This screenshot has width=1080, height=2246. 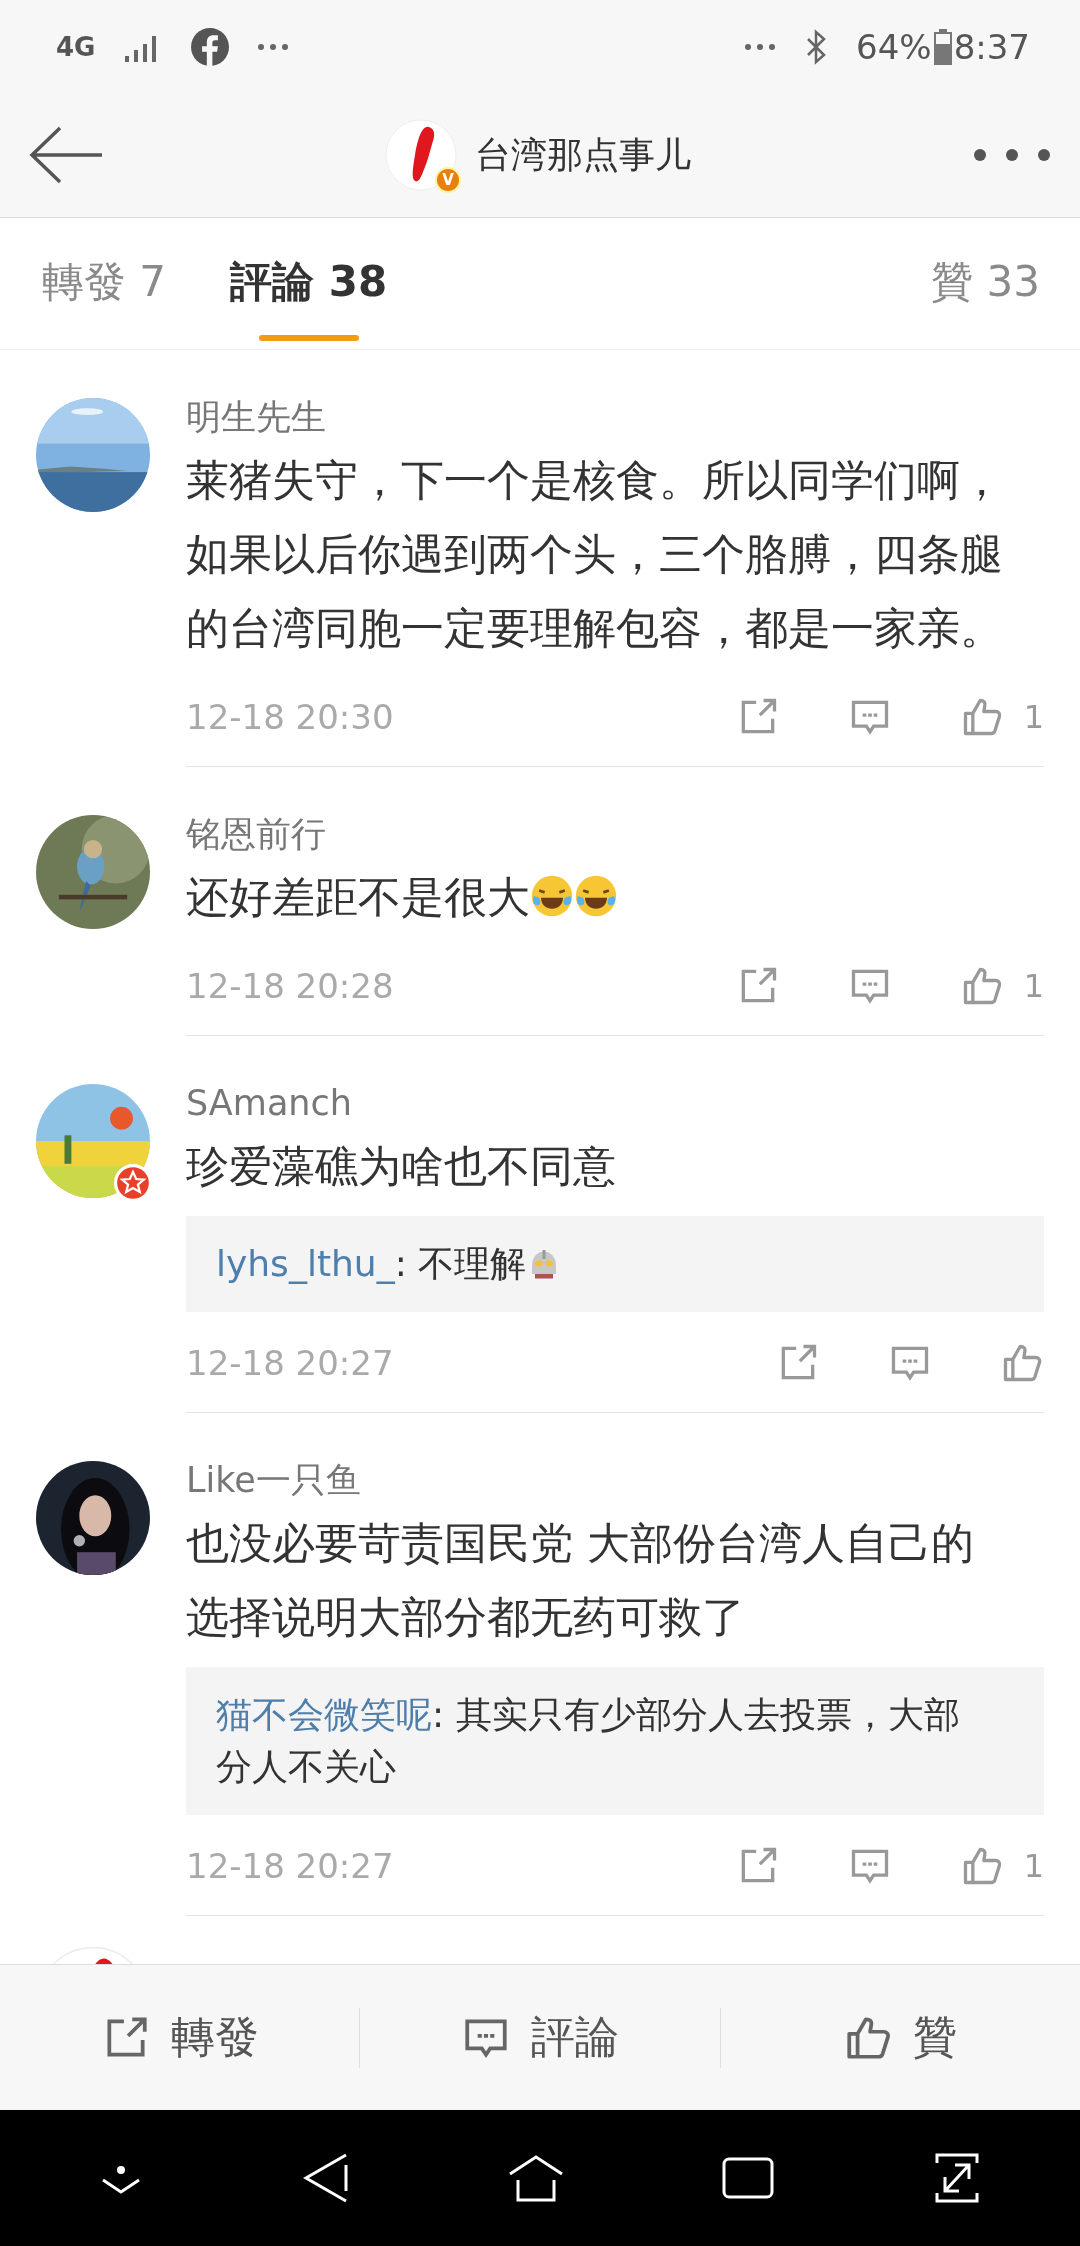 I want to click on user-name: 明生先生, so click(x=615, y=417).